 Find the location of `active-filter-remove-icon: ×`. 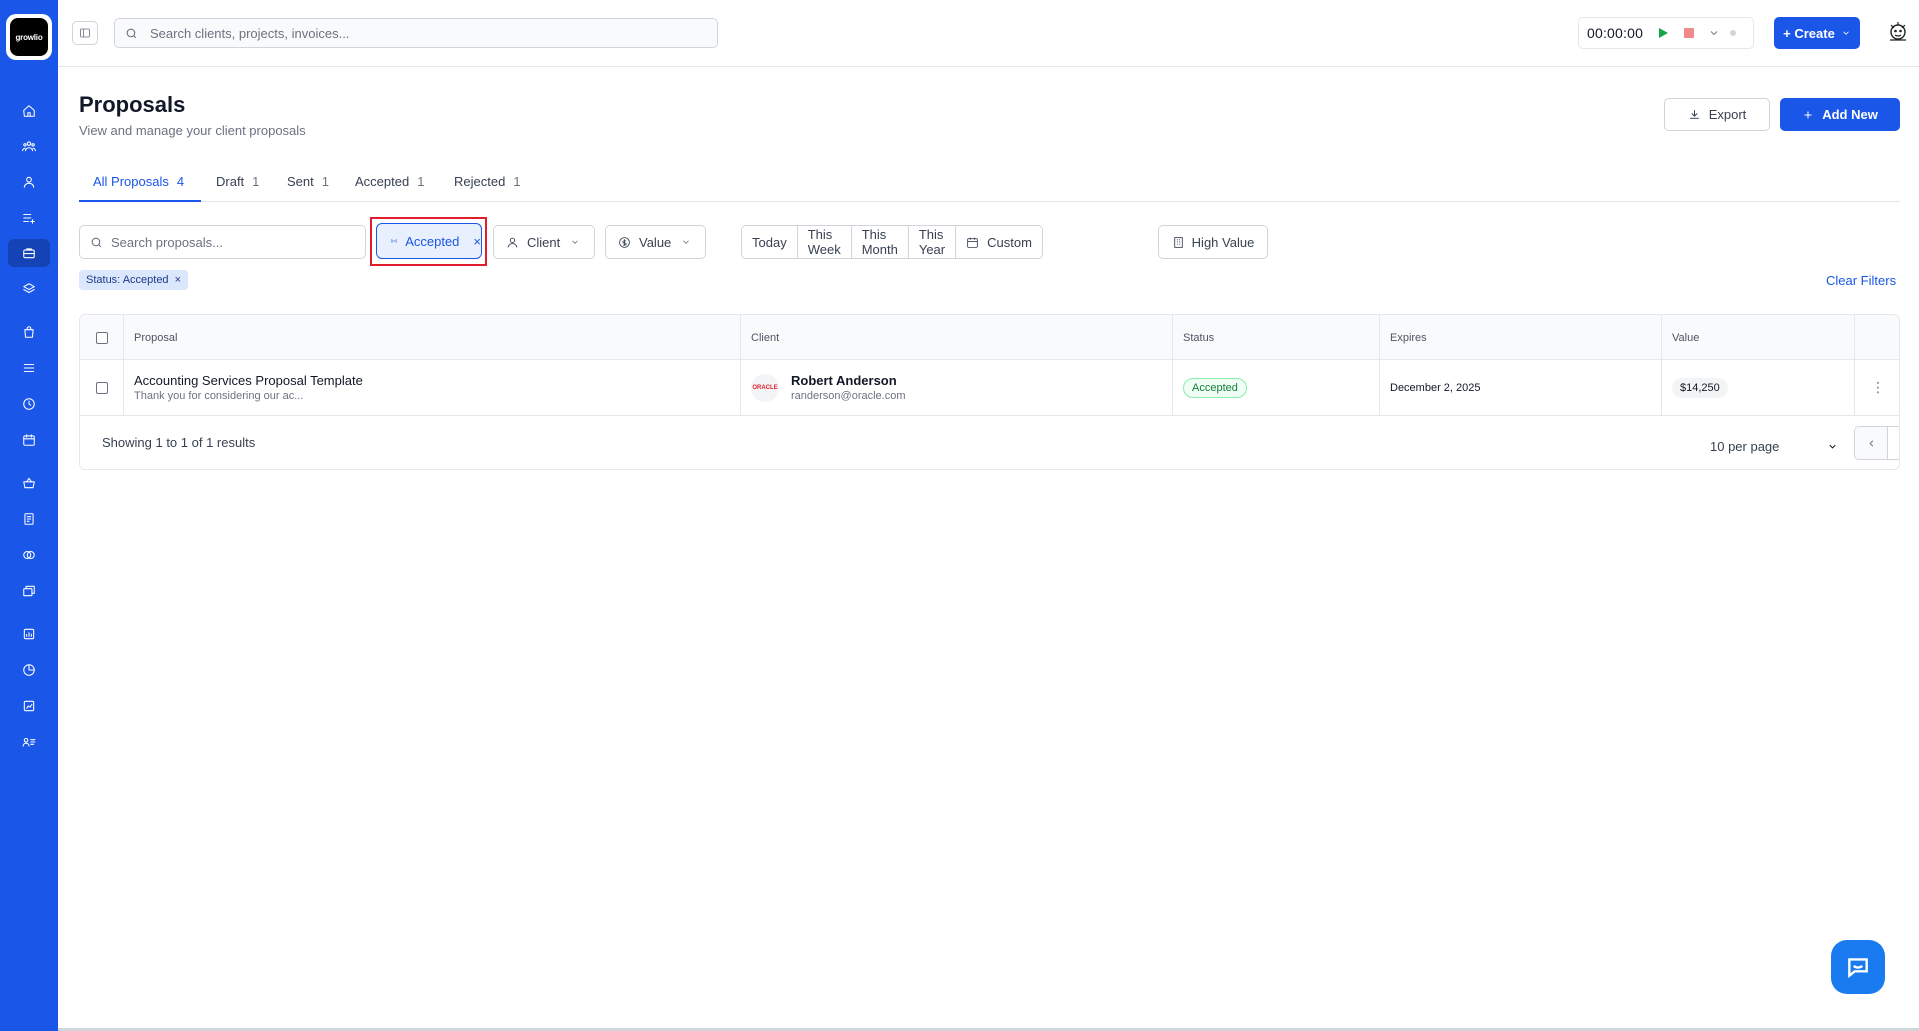

active-filter-remove-icon: × is located at coordinates (178, 280).